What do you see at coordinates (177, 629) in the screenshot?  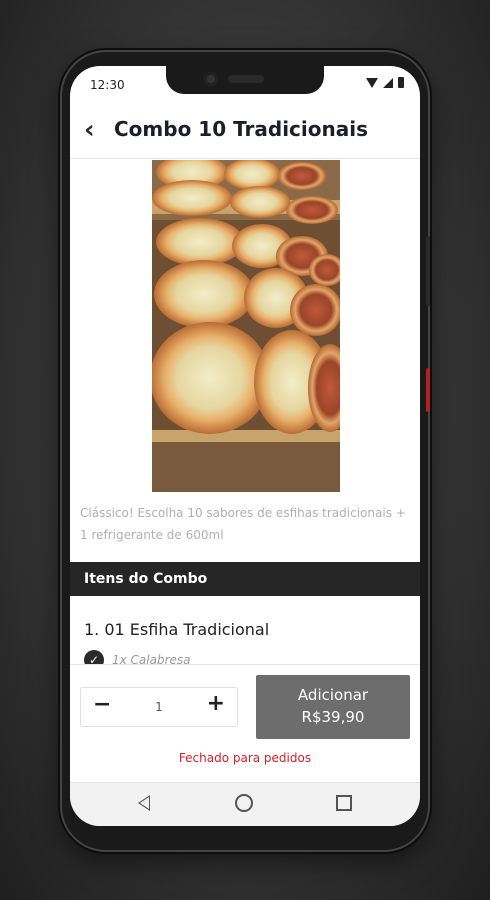 I see `combo-item-title: 1. 01 Esfiha Tradicional` at bounding box center [177, 629].